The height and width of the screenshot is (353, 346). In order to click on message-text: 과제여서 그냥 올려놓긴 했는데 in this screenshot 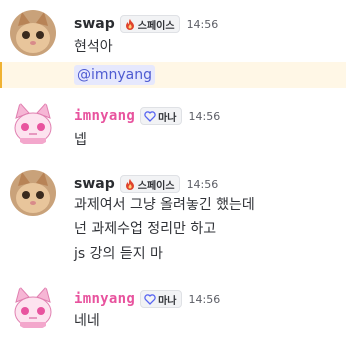, I will do `click(164, 205)`.